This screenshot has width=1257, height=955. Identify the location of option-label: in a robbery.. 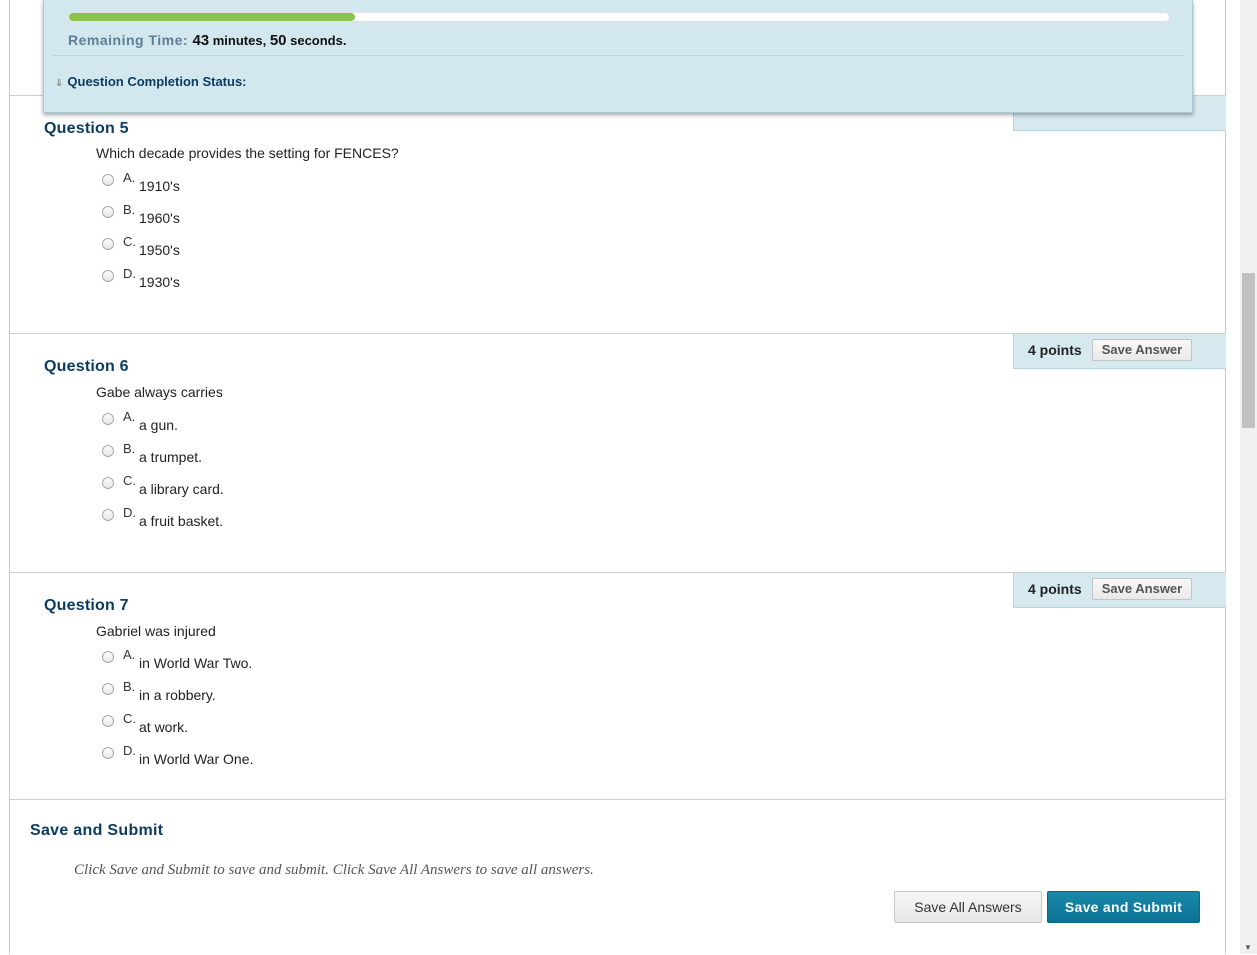
(177, 695).